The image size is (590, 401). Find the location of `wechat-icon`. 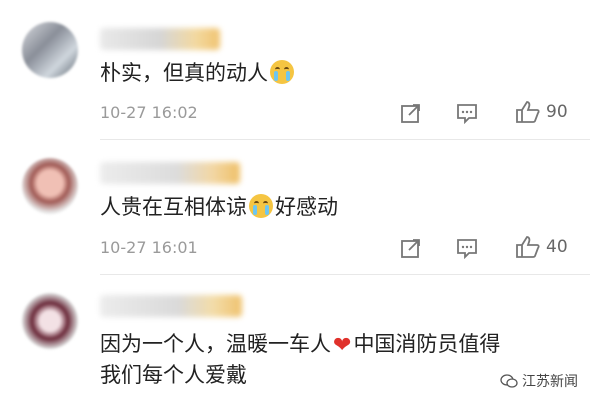

wechat-icon is located at coordinates (509, 381).